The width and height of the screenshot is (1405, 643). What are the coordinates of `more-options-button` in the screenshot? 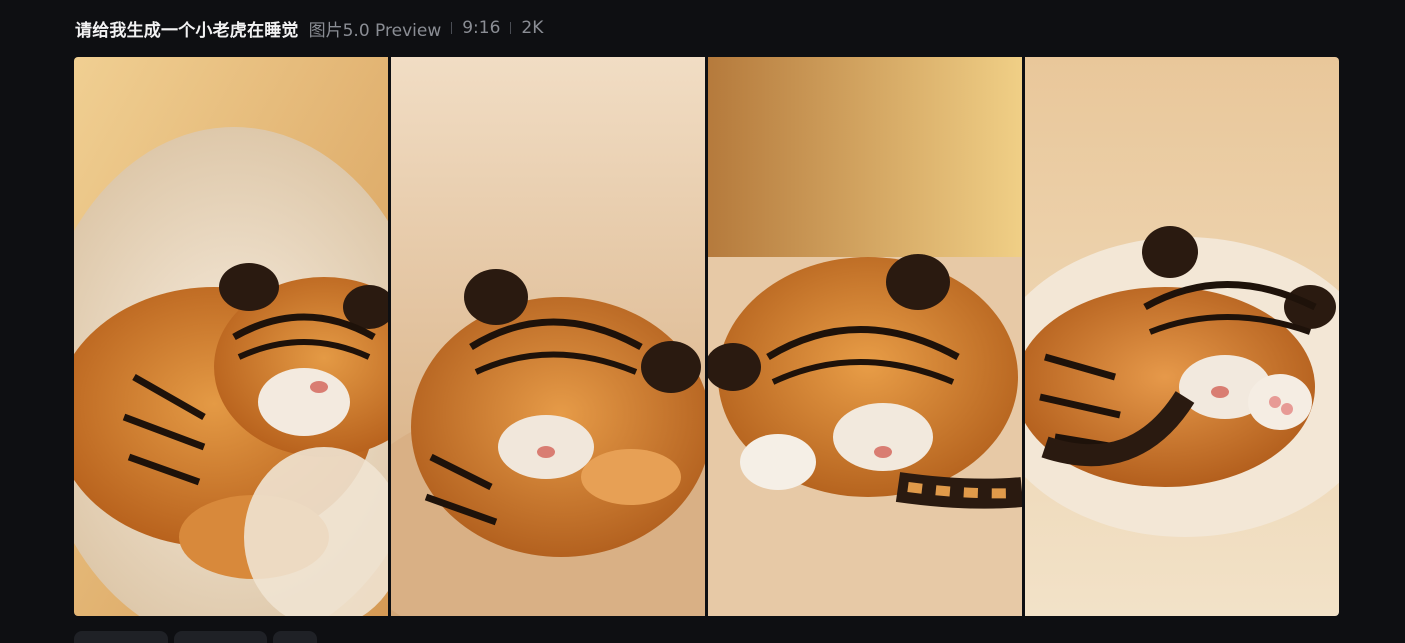 It's located at (295, 637).